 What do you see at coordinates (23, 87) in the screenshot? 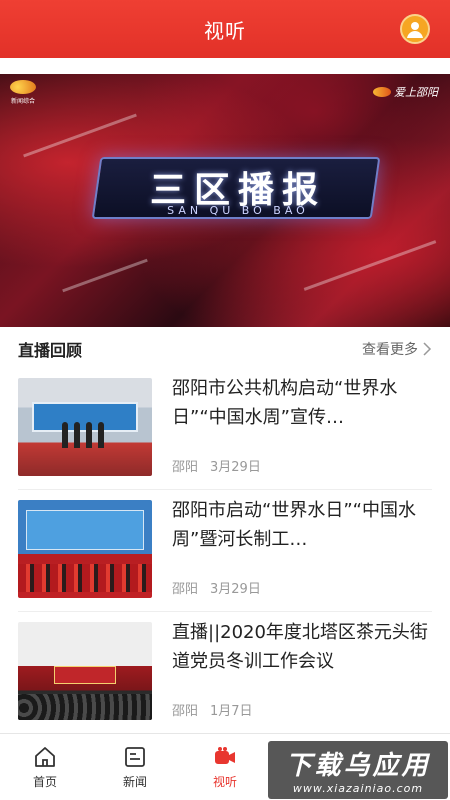
I see `channel-logo-mark` at bounding box center [23, 87].